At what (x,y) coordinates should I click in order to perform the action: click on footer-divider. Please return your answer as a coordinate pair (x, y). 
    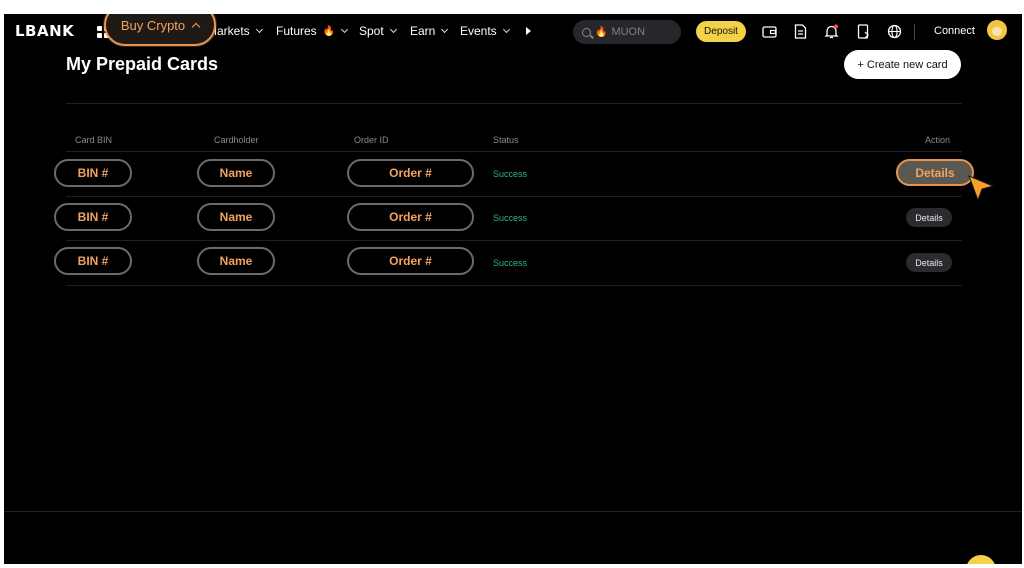
    Looking at the image, I should click on (513, 511).